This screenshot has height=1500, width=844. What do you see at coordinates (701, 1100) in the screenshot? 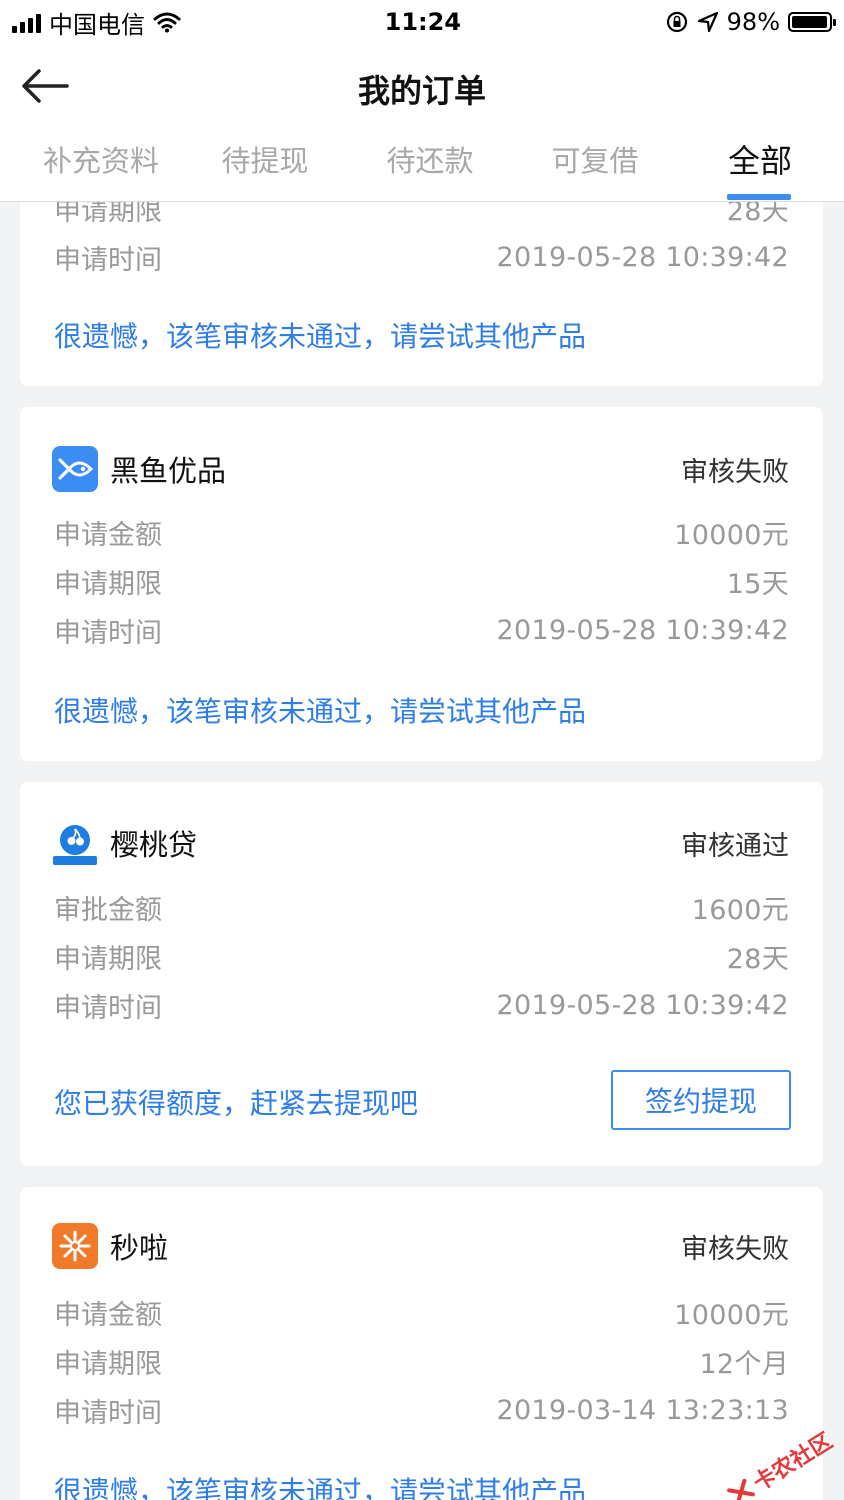
I see `sign-withdraw-button: 签约提现` at bounding box center [701, 1100].